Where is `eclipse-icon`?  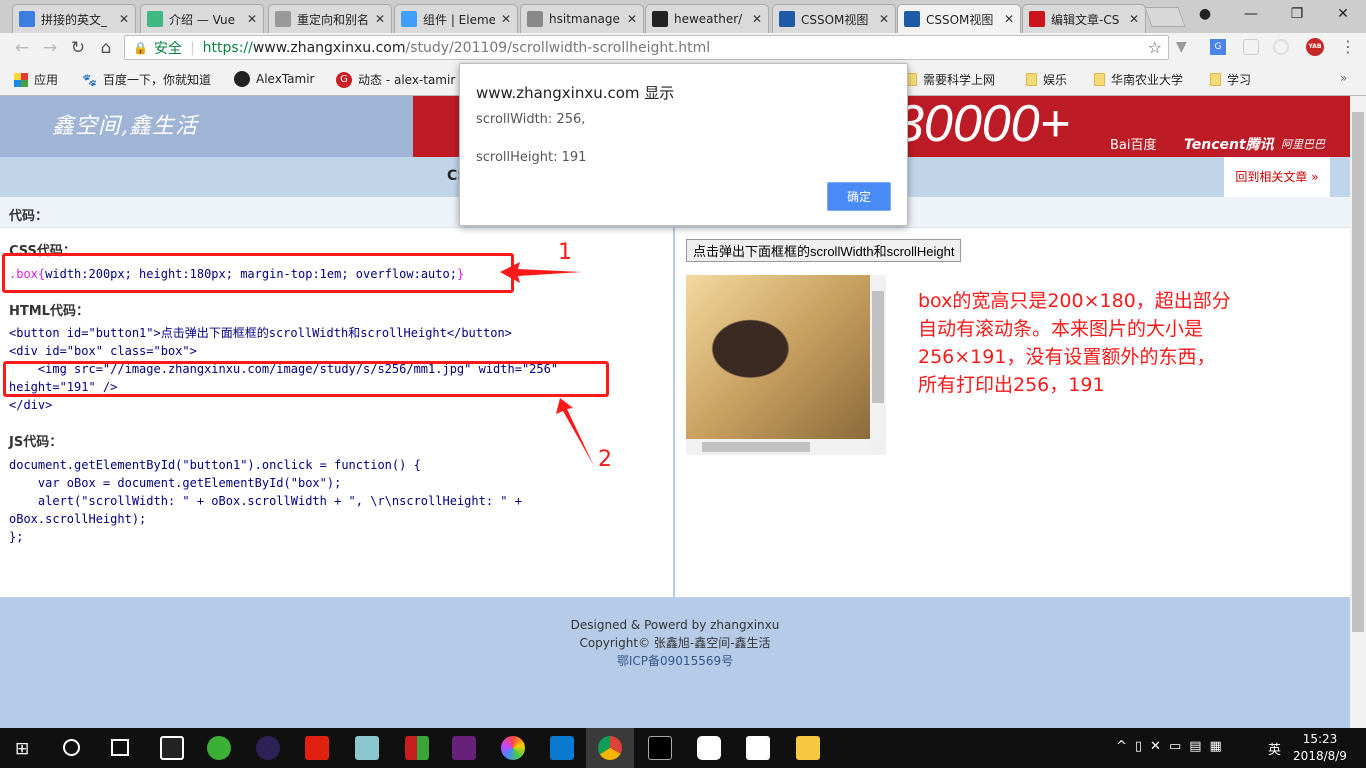
eclipse-icon is located at coordinates (268, 748).